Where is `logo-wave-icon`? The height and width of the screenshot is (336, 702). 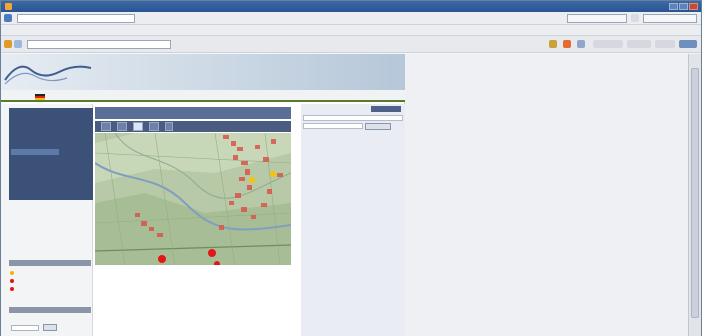 logo-wave-icon is located at coordinates (48, 75).